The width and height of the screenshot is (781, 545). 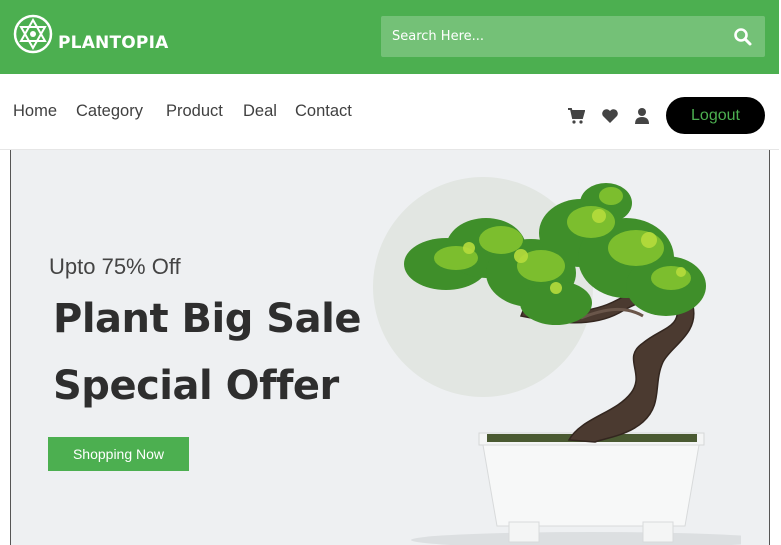 I want to click on nav-link-product: Product, so click(x=194, y=111).